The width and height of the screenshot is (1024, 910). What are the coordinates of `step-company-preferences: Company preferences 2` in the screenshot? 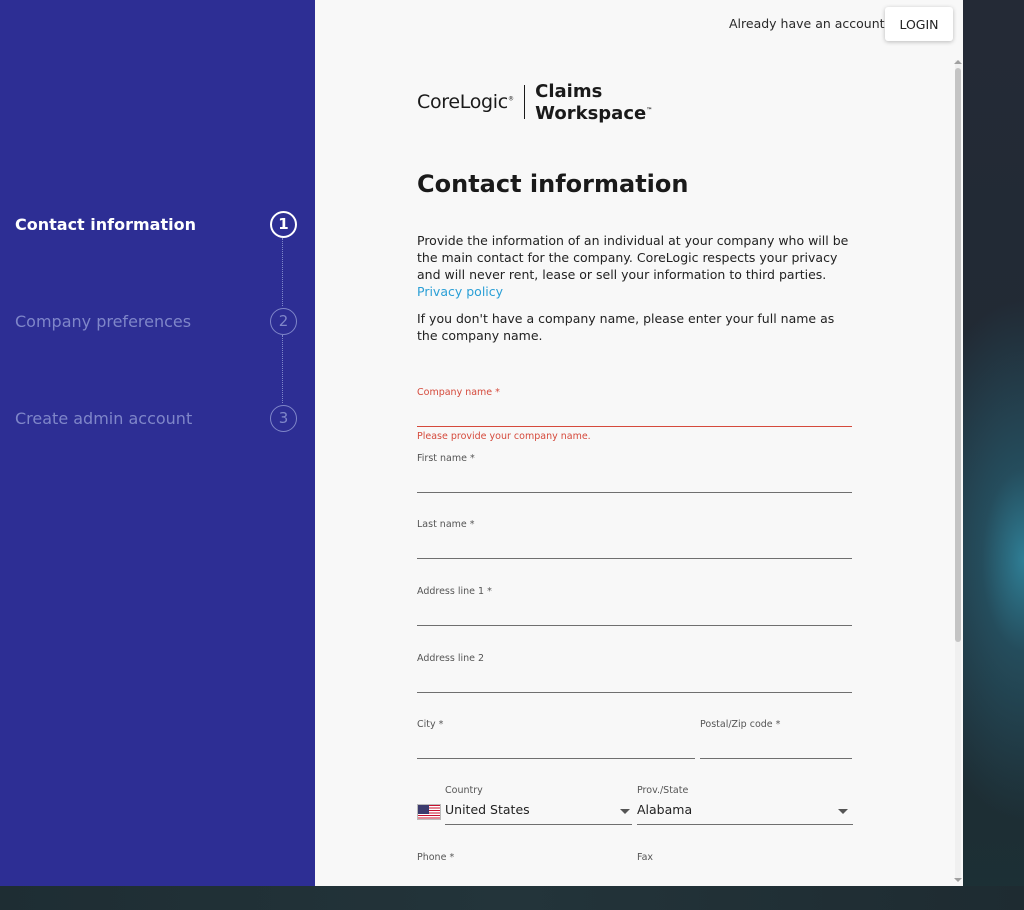 It's located at (156, 321).